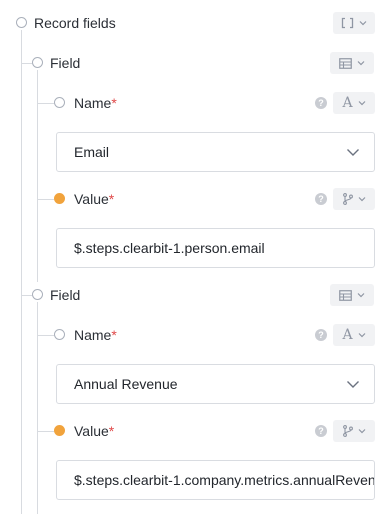  Describe the element at coordinates (92, 152) in the screenshot. I see `name-select-value: Email` at that location.